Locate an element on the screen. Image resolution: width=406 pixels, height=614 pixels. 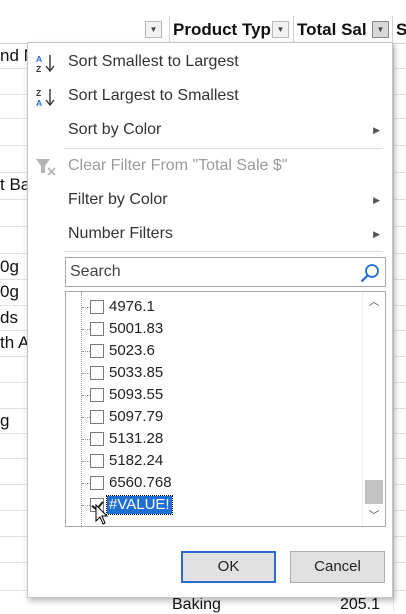
cell-category: Baking is located at coordinates (196, 604).